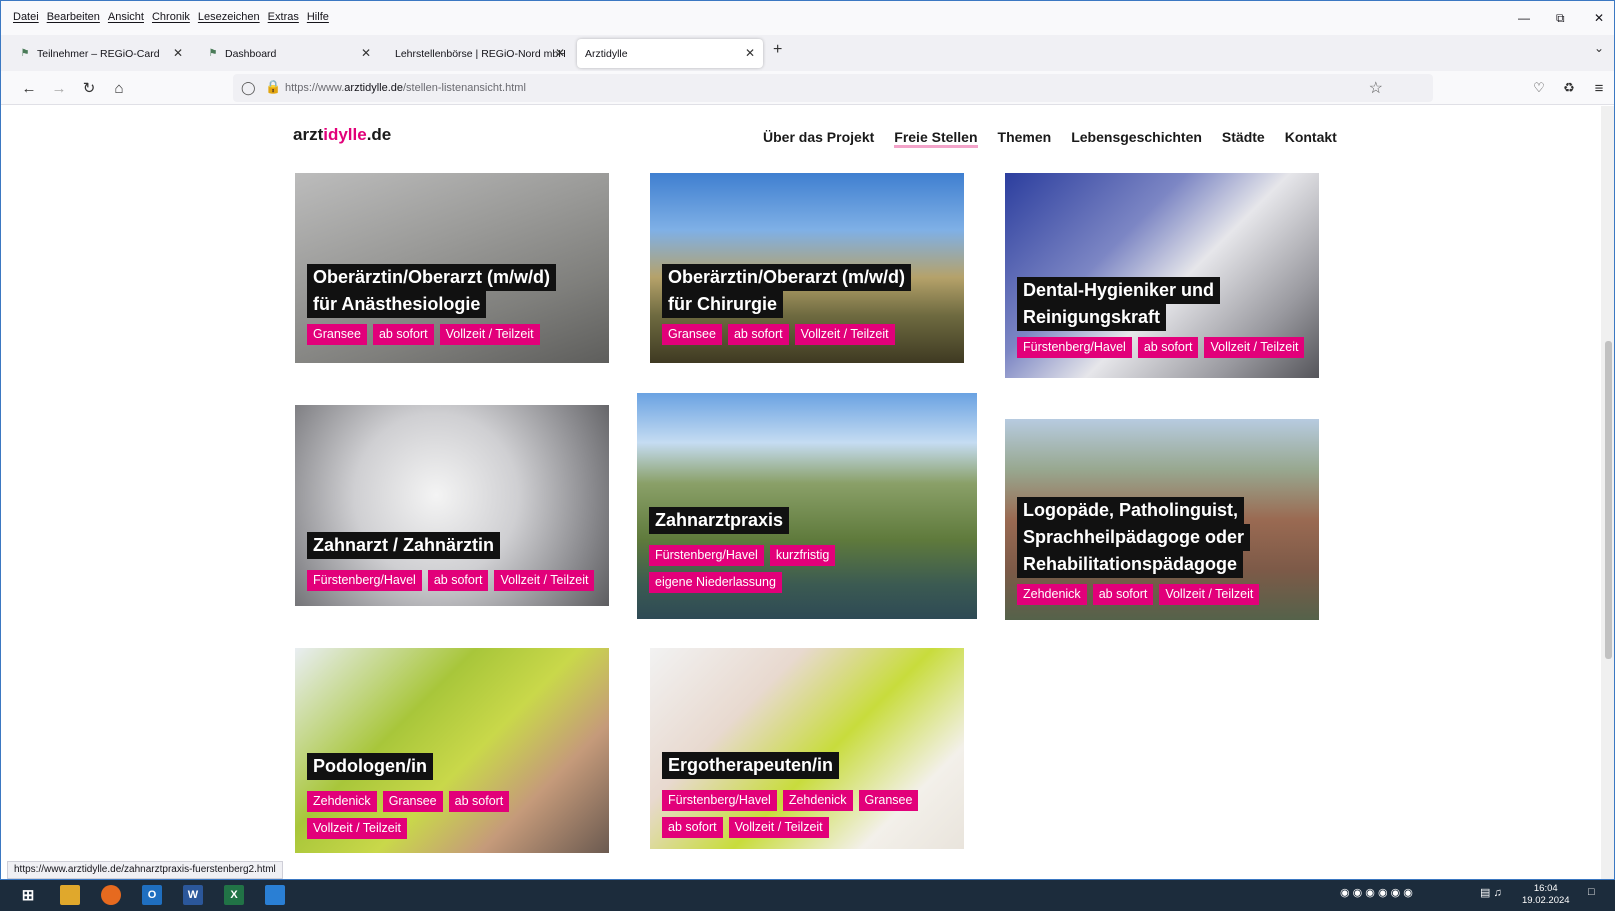 The width and height of the screenshot is (1615, 911). Describe the element at coordinates (70, 895) in the screenshot. I see `file-explorer-icon` at that location.